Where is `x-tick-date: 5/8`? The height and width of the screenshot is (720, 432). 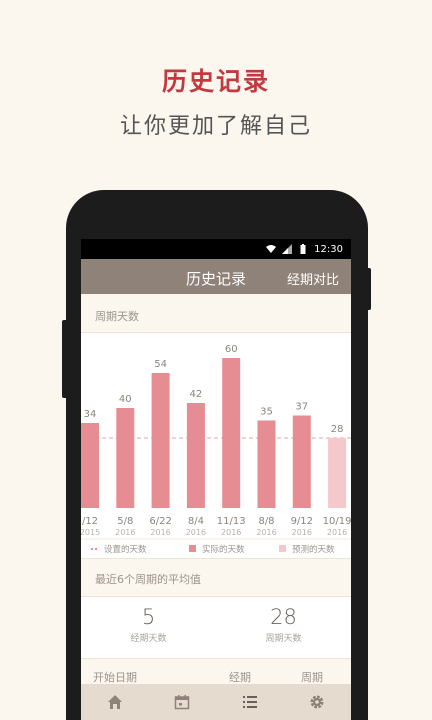 x-tick-date: 5/8 is located at coordinates (125, 521).